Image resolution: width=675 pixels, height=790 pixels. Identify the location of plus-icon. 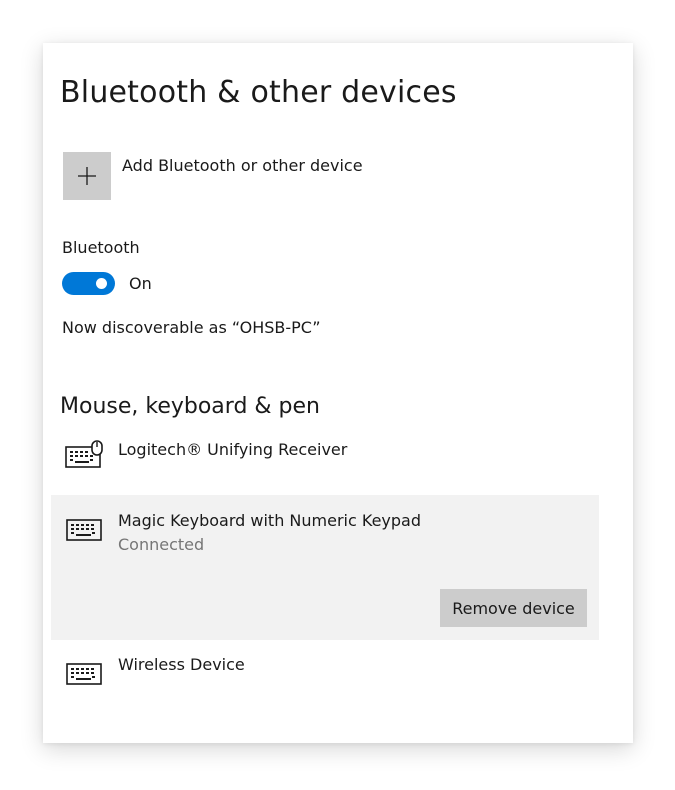
(87, 176).